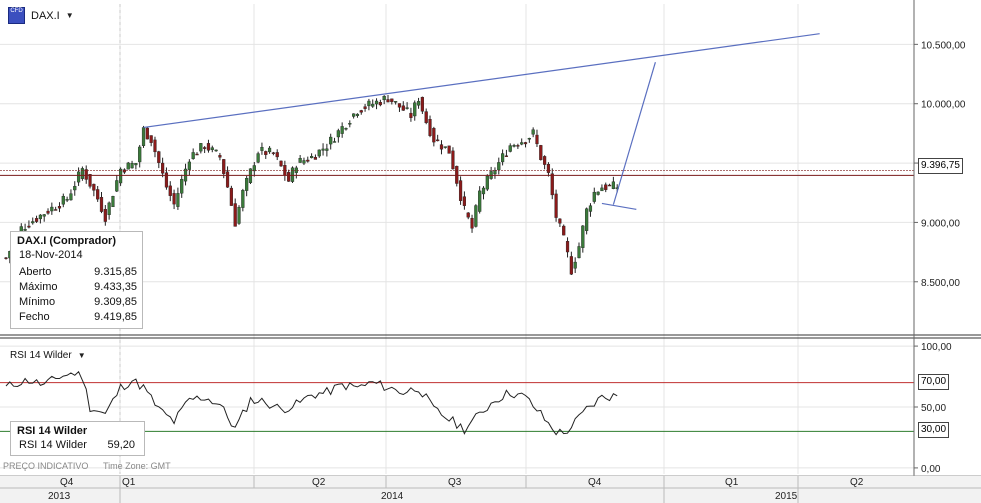 The width and height of the screenshot is (981, 503). I want to click on rsi-tooltip-value: 59,20, so click(121, 445).